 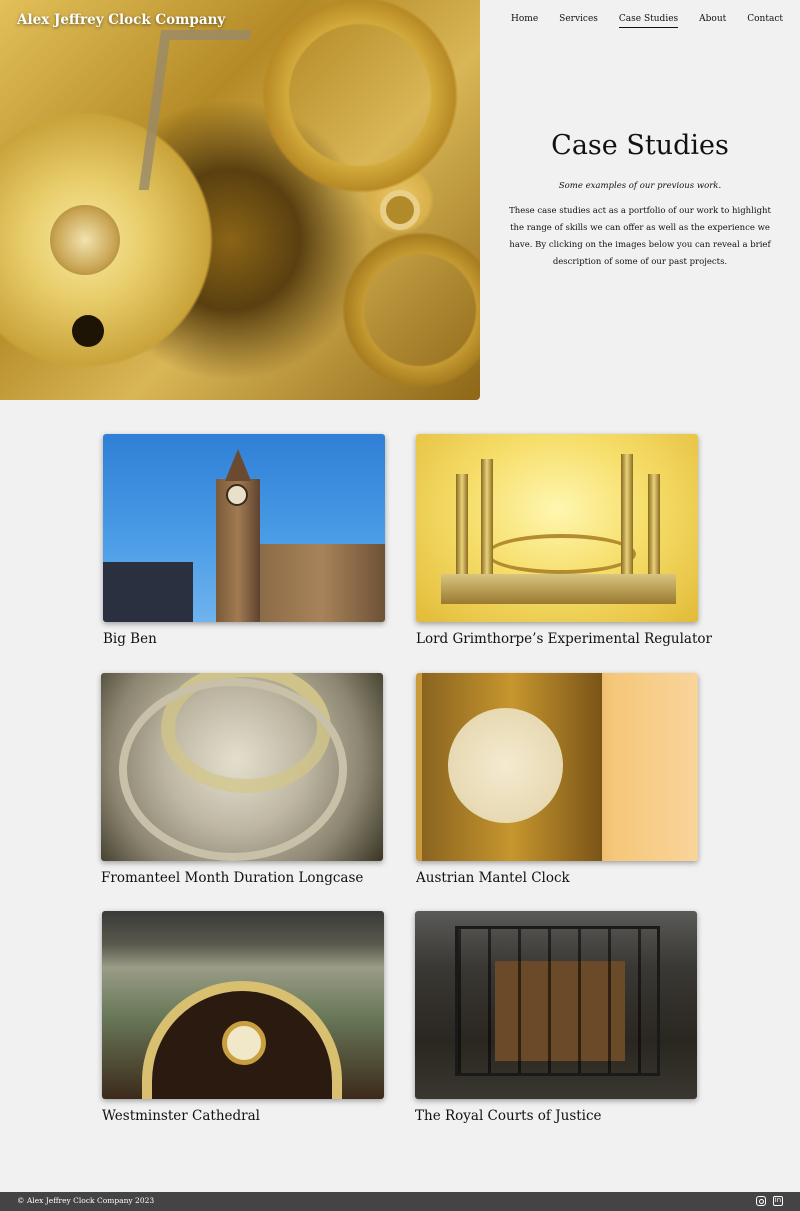 I want to click on case-study-image-westminster, so click(x=243, y=1005).